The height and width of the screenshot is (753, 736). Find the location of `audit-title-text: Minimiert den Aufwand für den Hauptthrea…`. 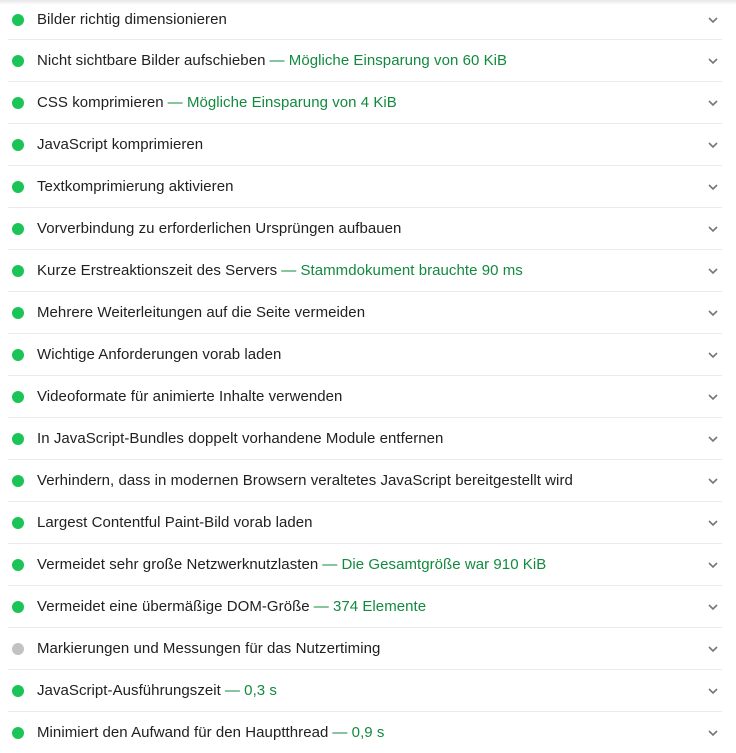

audit-title-text: Minimiert den Aufwand für den Hauptthrea… is located at coordinates (183, 732).